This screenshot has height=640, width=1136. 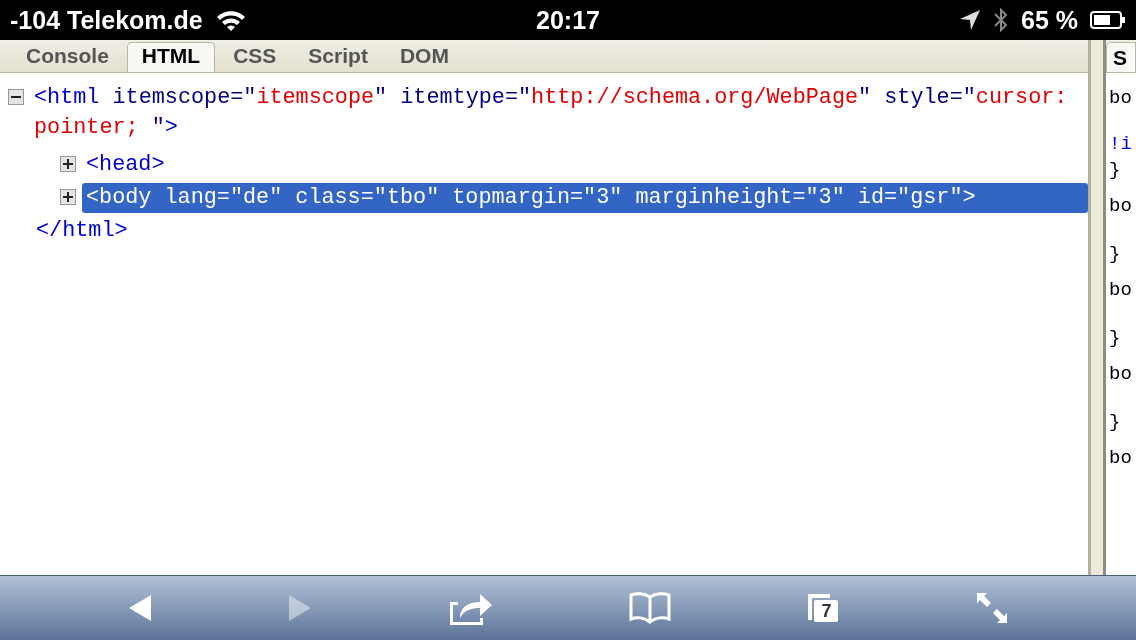 I want to click on panel-tab: Script, so click(x=338, y=57).